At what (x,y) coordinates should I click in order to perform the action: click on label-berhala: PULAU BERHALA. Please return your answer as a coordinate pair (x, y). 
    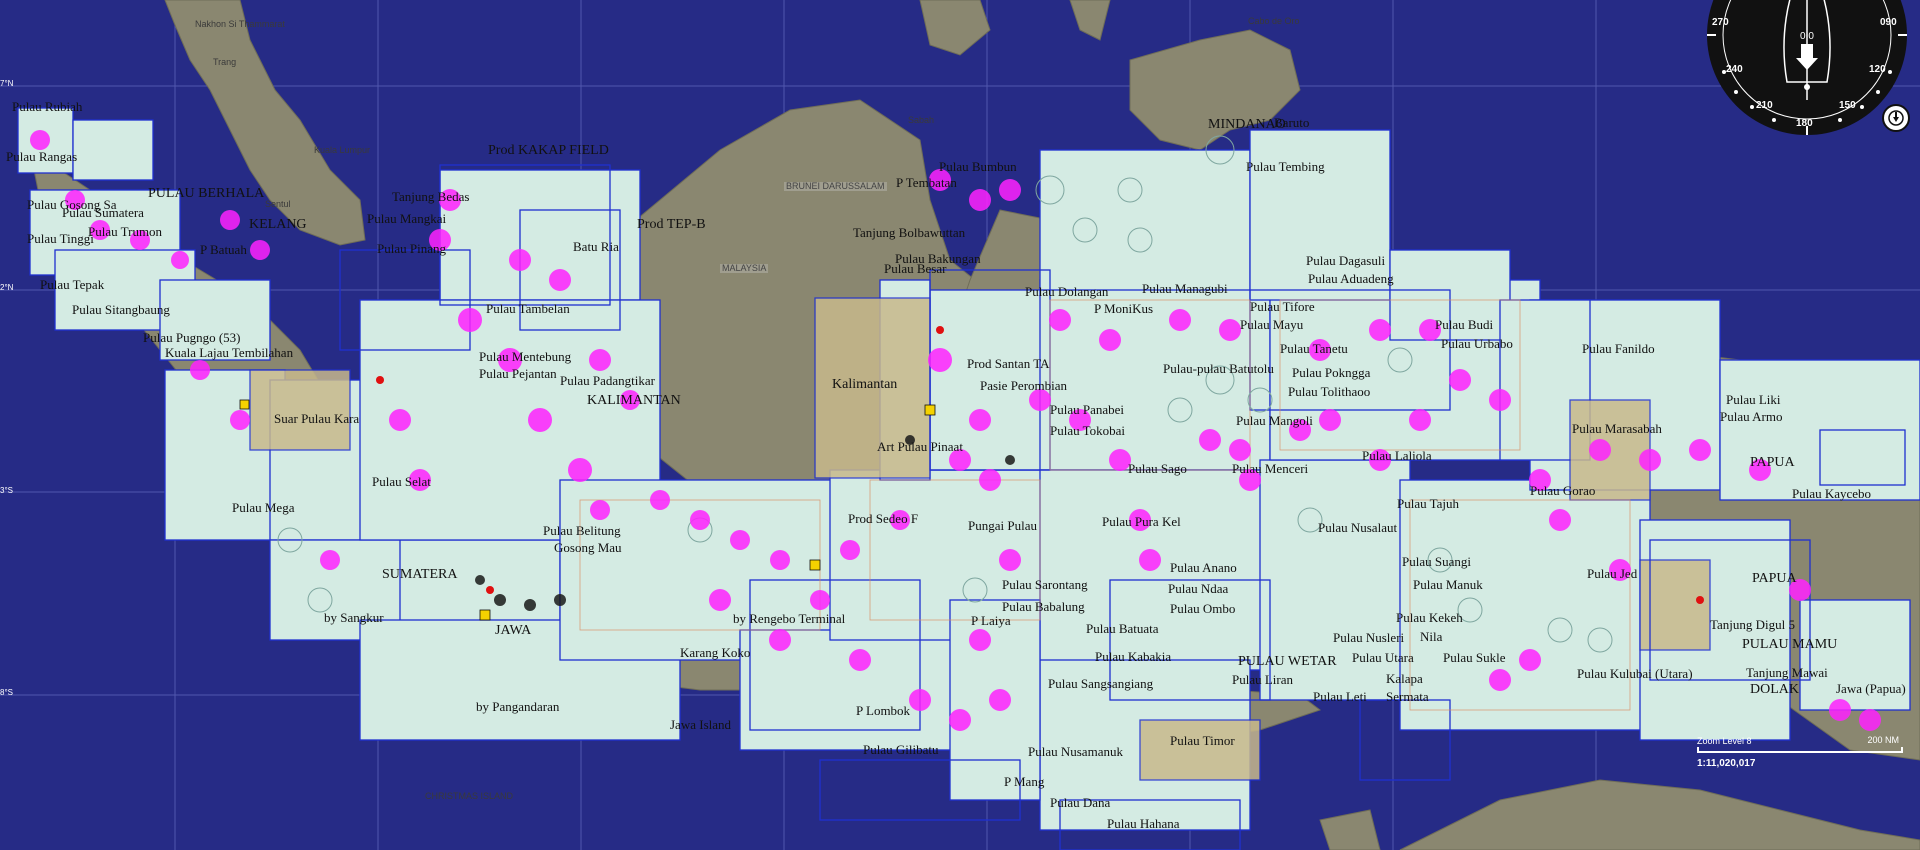
    Looking at the image, I should click on (206, 193).